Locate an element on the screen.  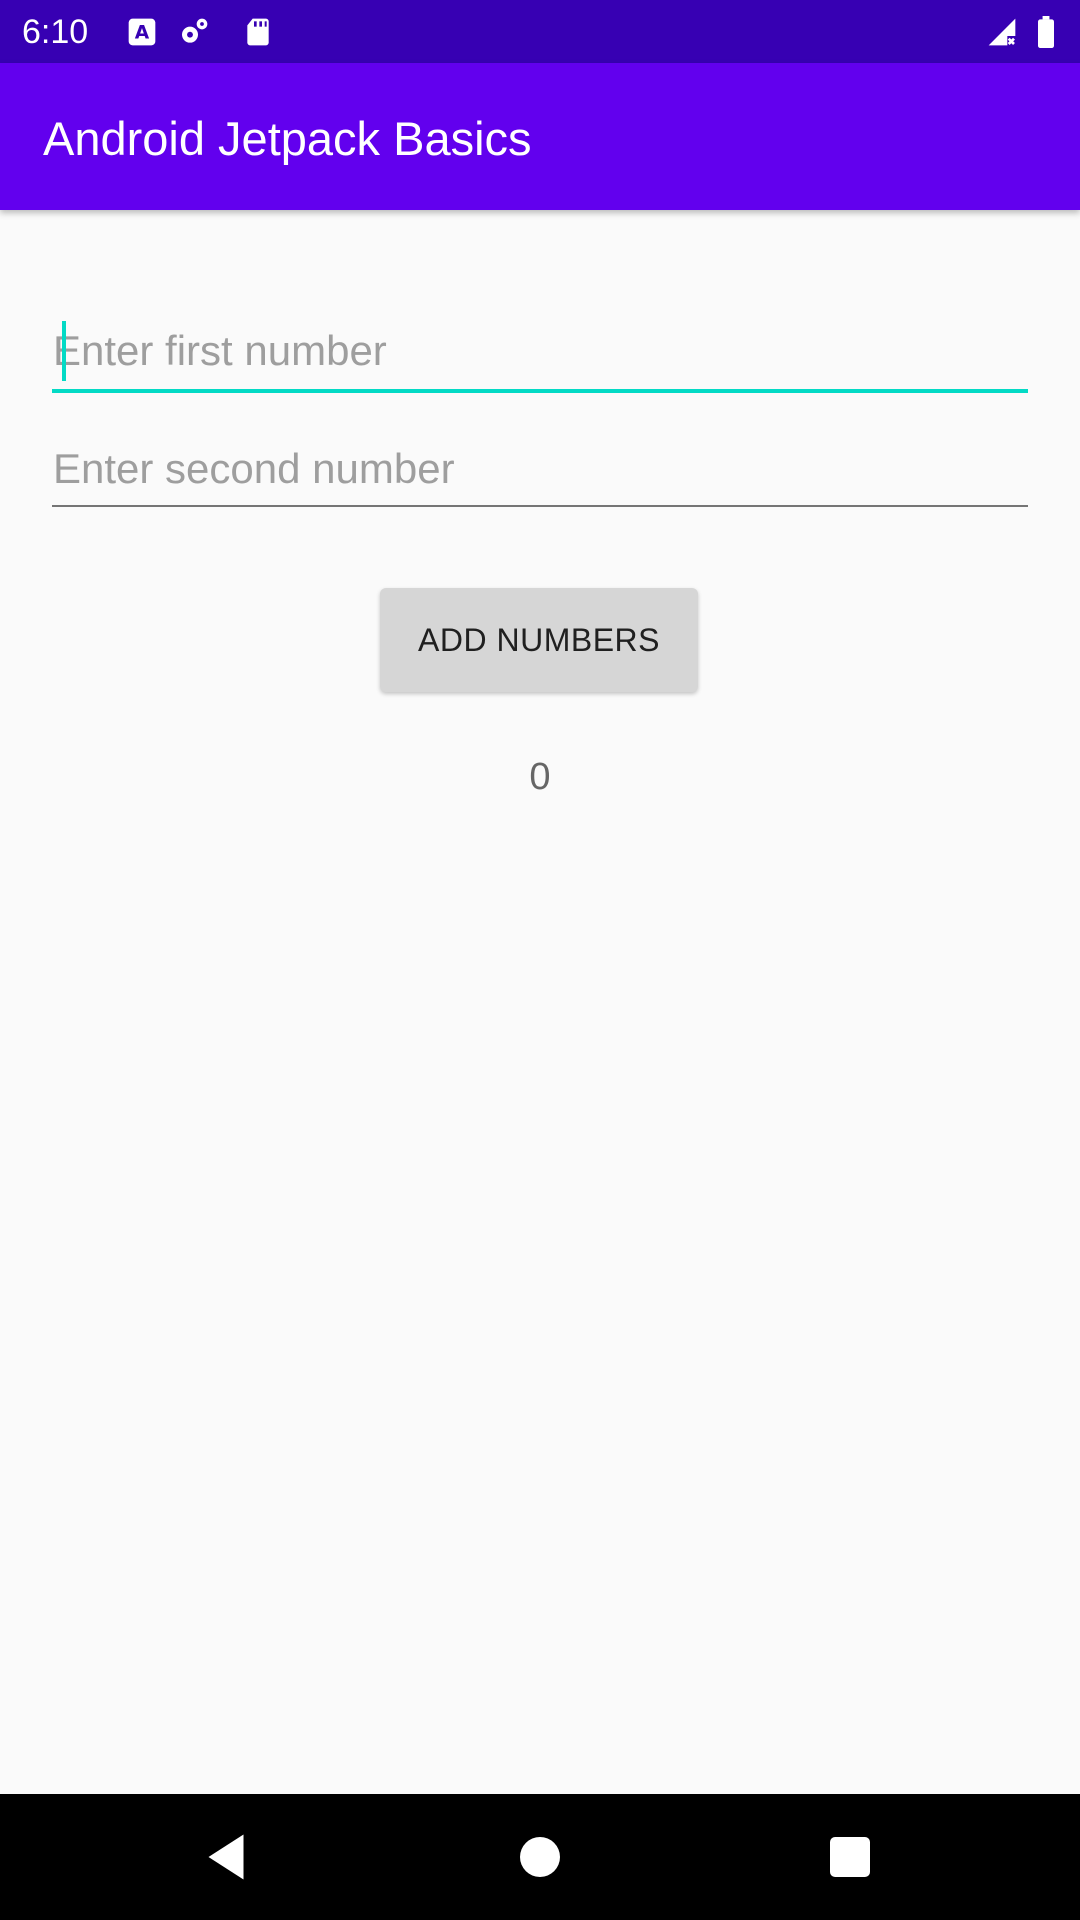
battery-icon is located at coordinates (1046, 32).